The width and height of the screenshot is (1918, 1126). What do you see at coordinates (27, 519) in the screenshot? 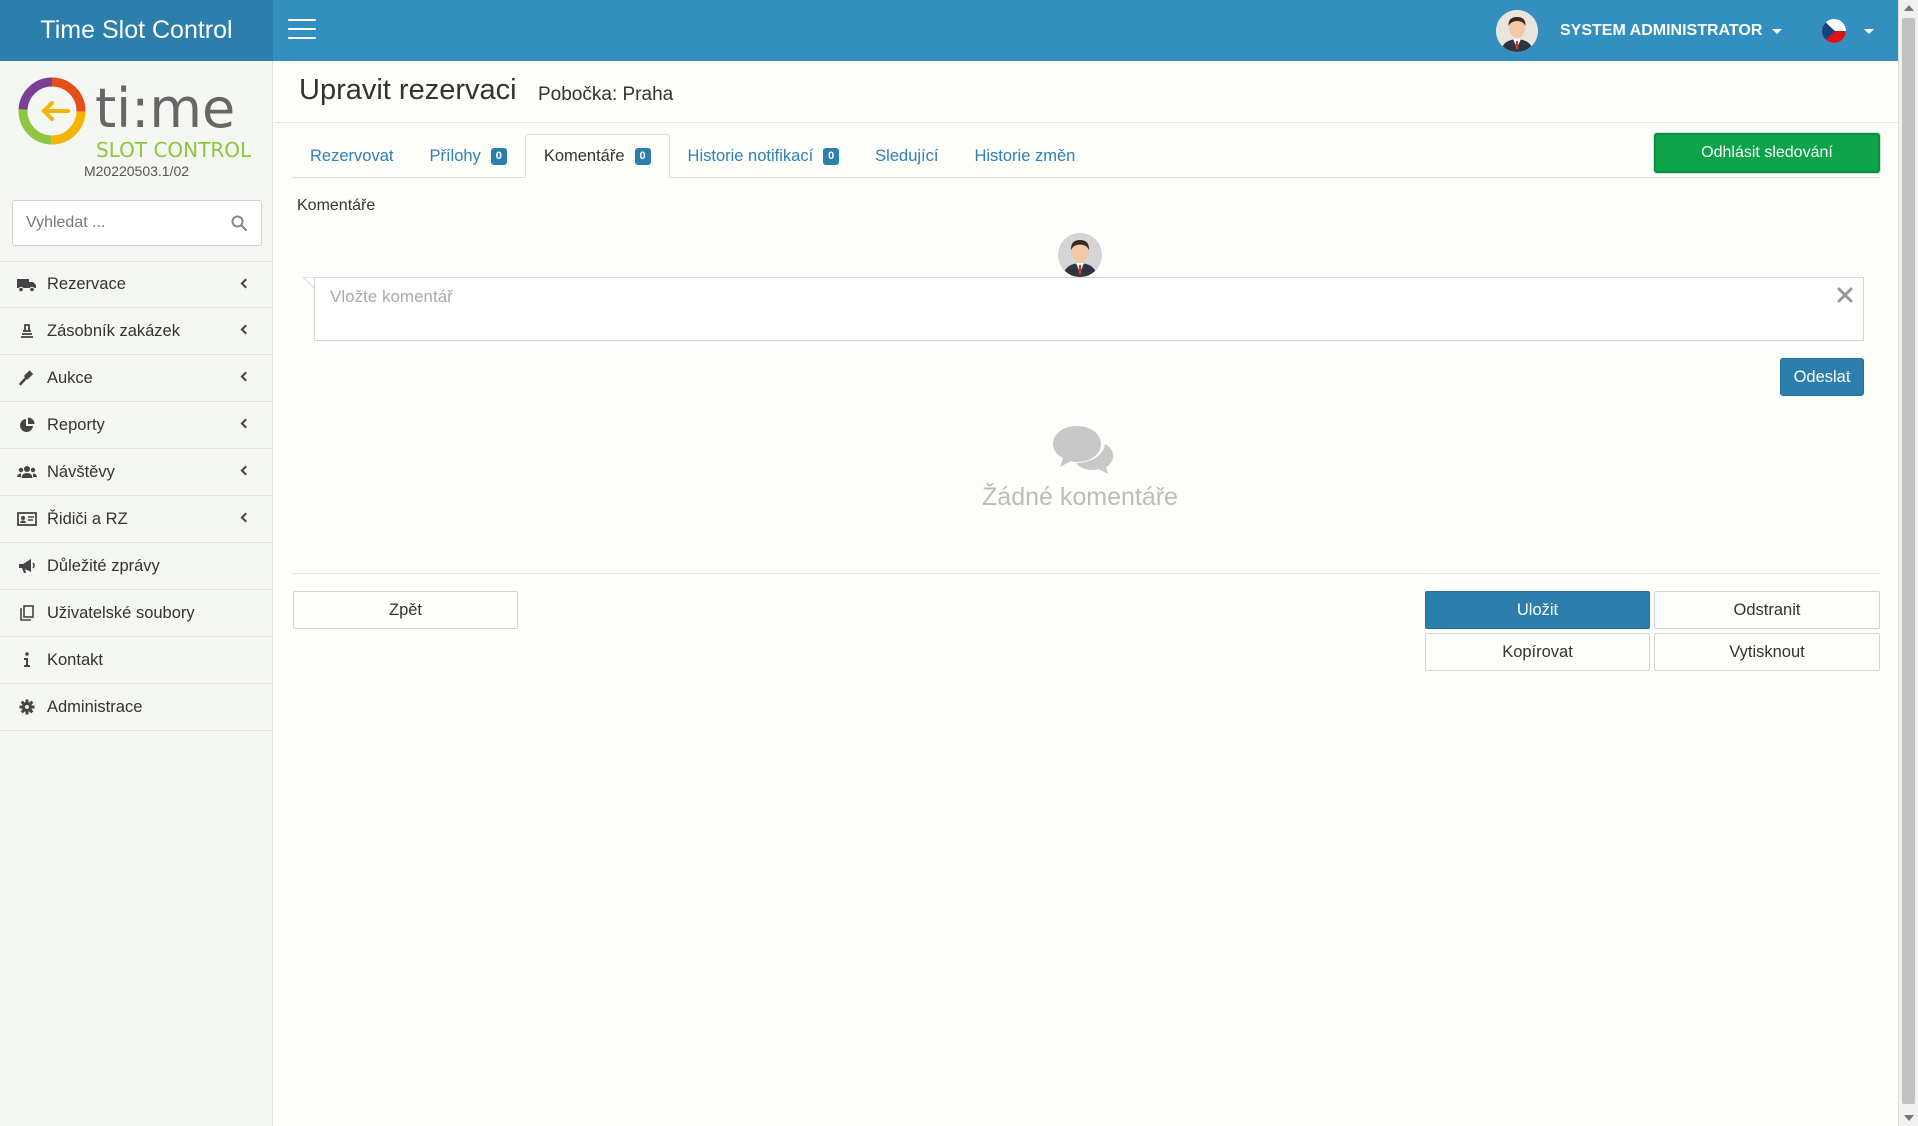
I see `id-card-icon` at bounding box center [27, 519].